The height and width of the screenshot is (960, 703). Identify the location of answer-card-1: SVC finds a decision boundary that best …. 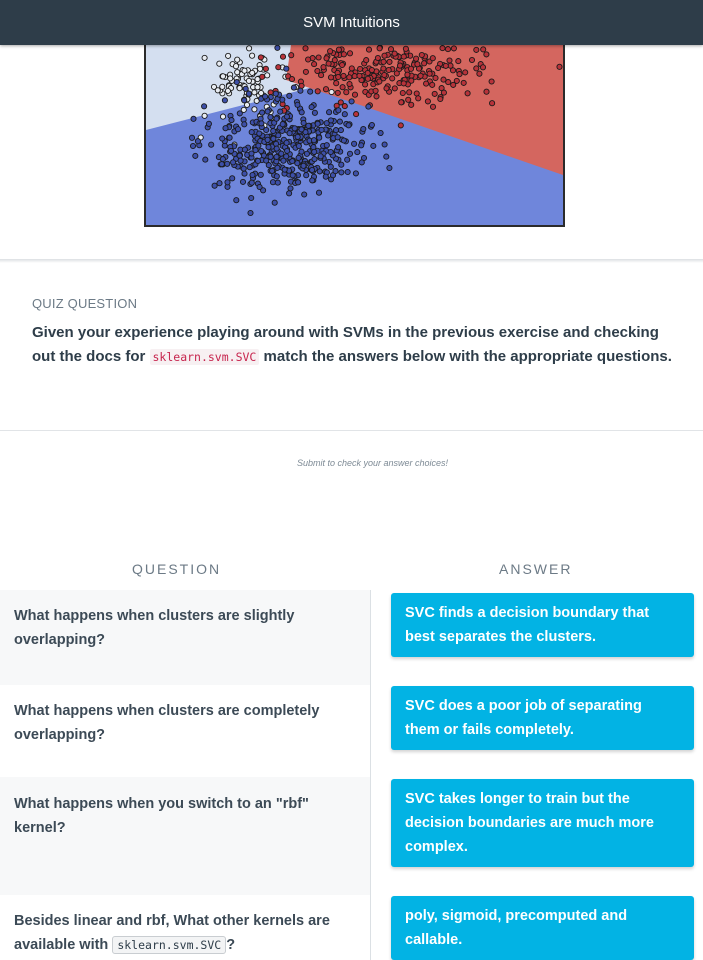
(542, 625).